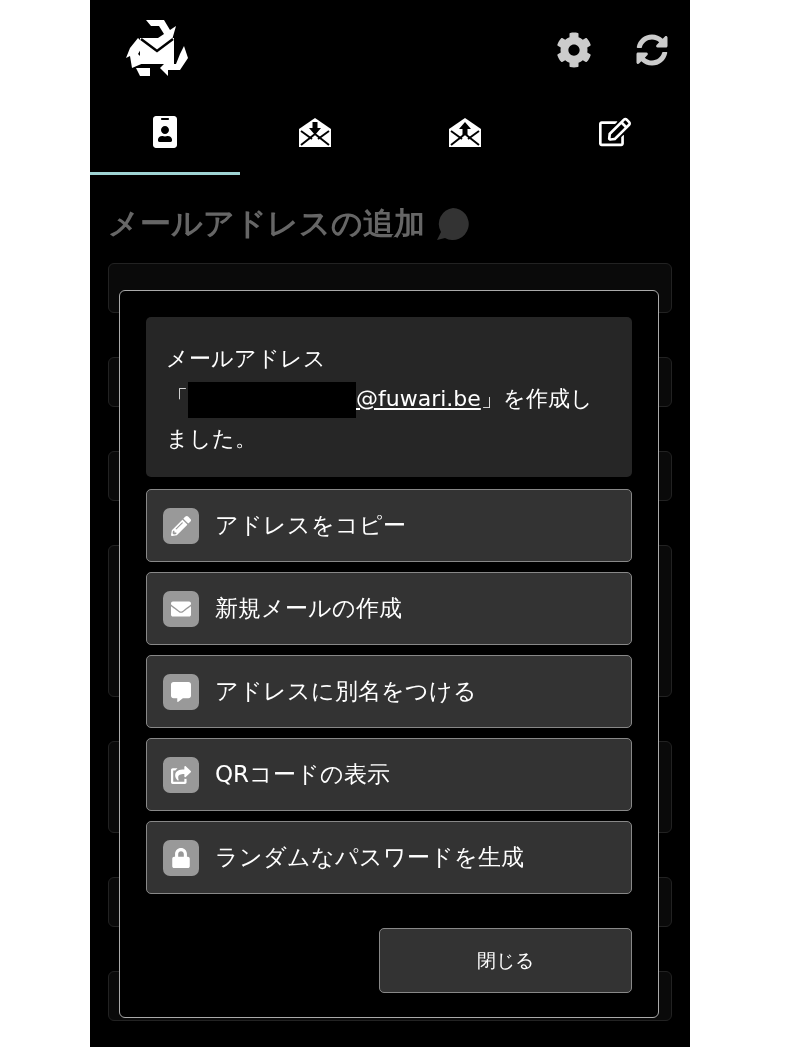  I want to click on action-button: 新規メールの作成, so click(389, 608).